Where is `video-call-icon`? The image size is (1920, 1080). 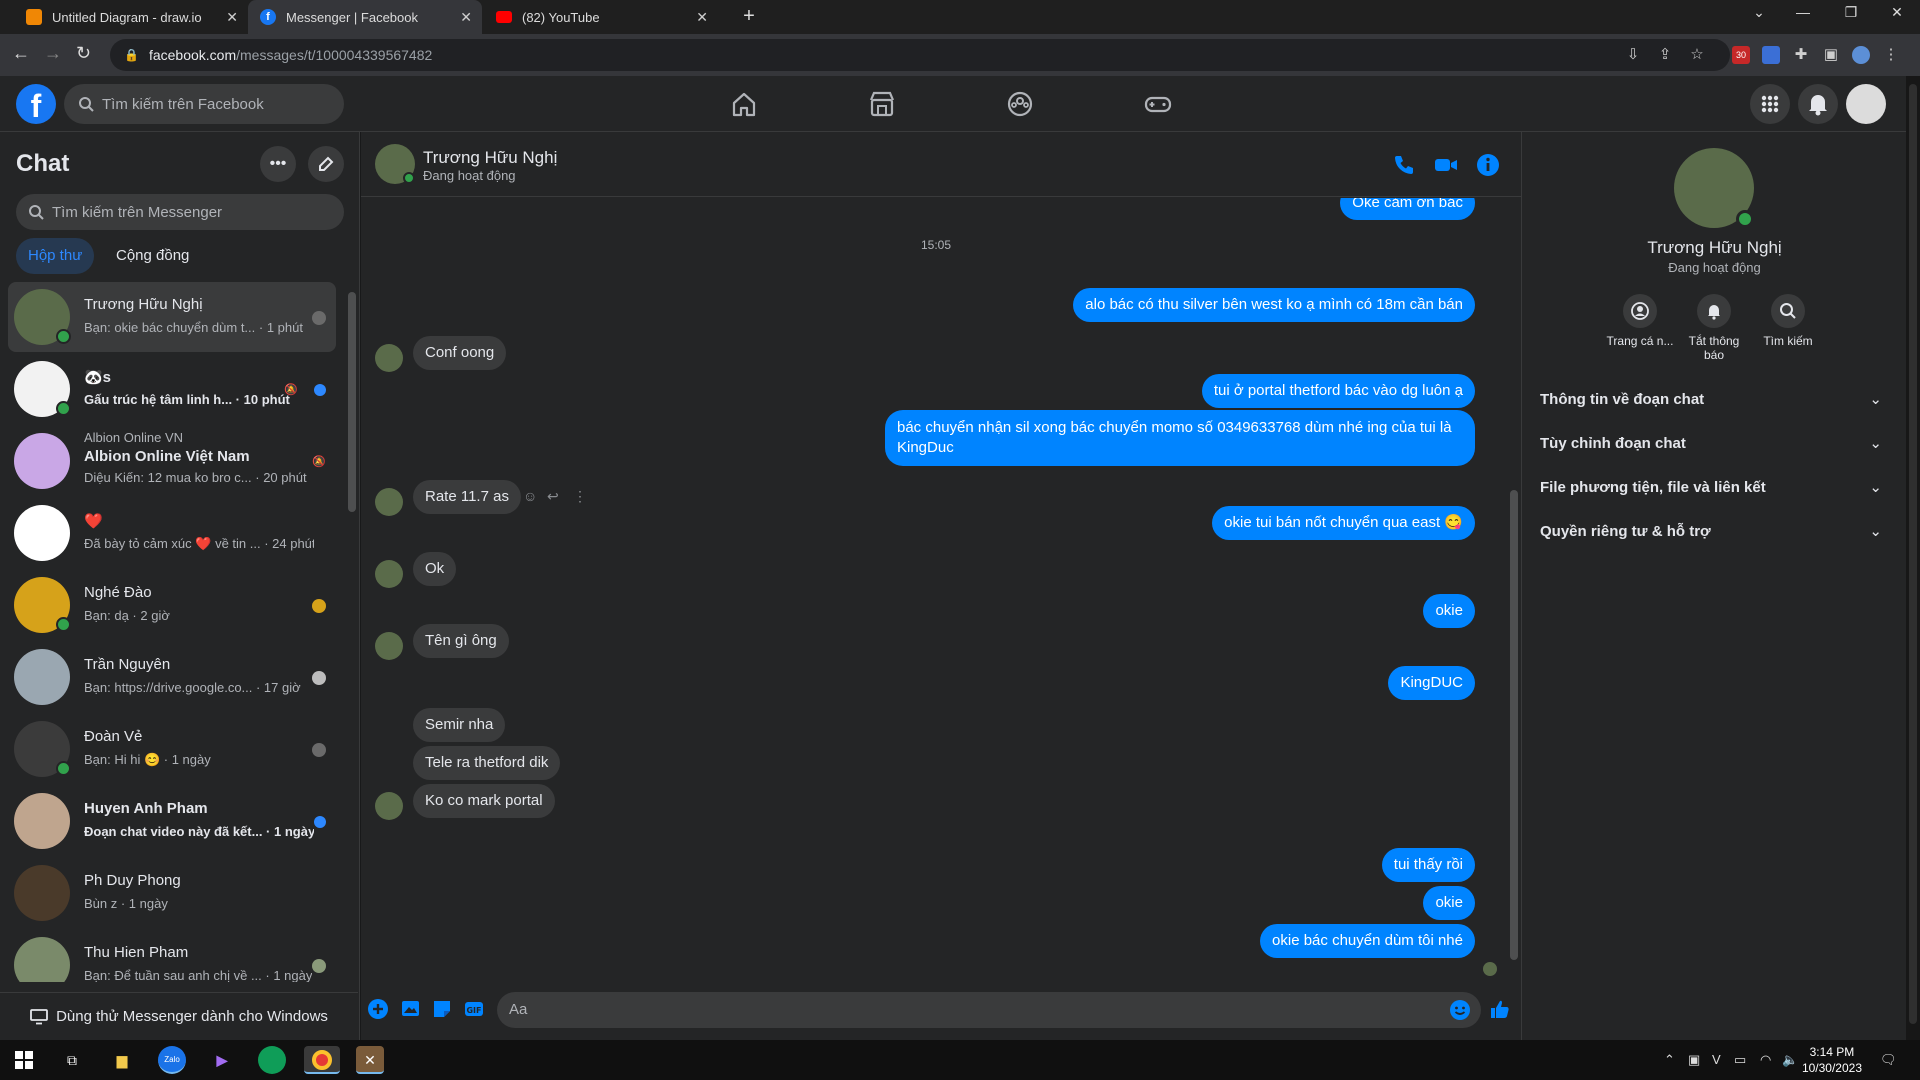 video-call-icon is located at coordinates (1446, 165).